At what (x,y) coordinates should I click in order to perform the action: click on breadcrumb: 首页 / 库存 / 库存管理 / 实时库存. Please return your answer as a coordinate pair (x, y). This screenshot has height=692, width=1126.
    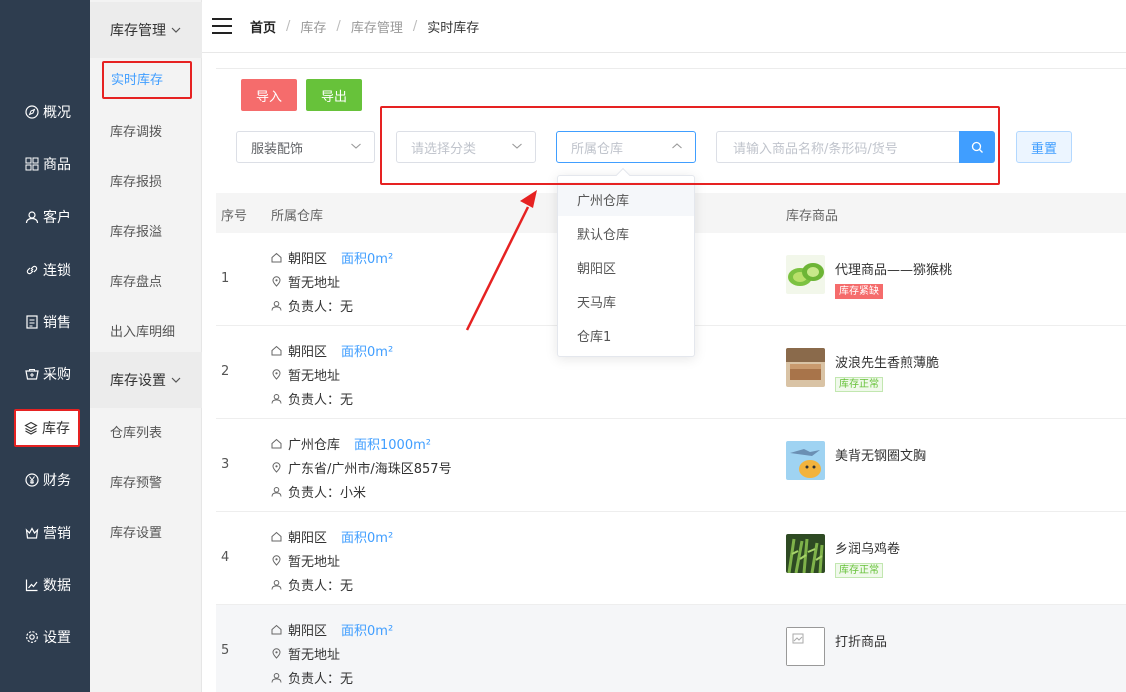
    Looking at the image, I should click on (364, 26).